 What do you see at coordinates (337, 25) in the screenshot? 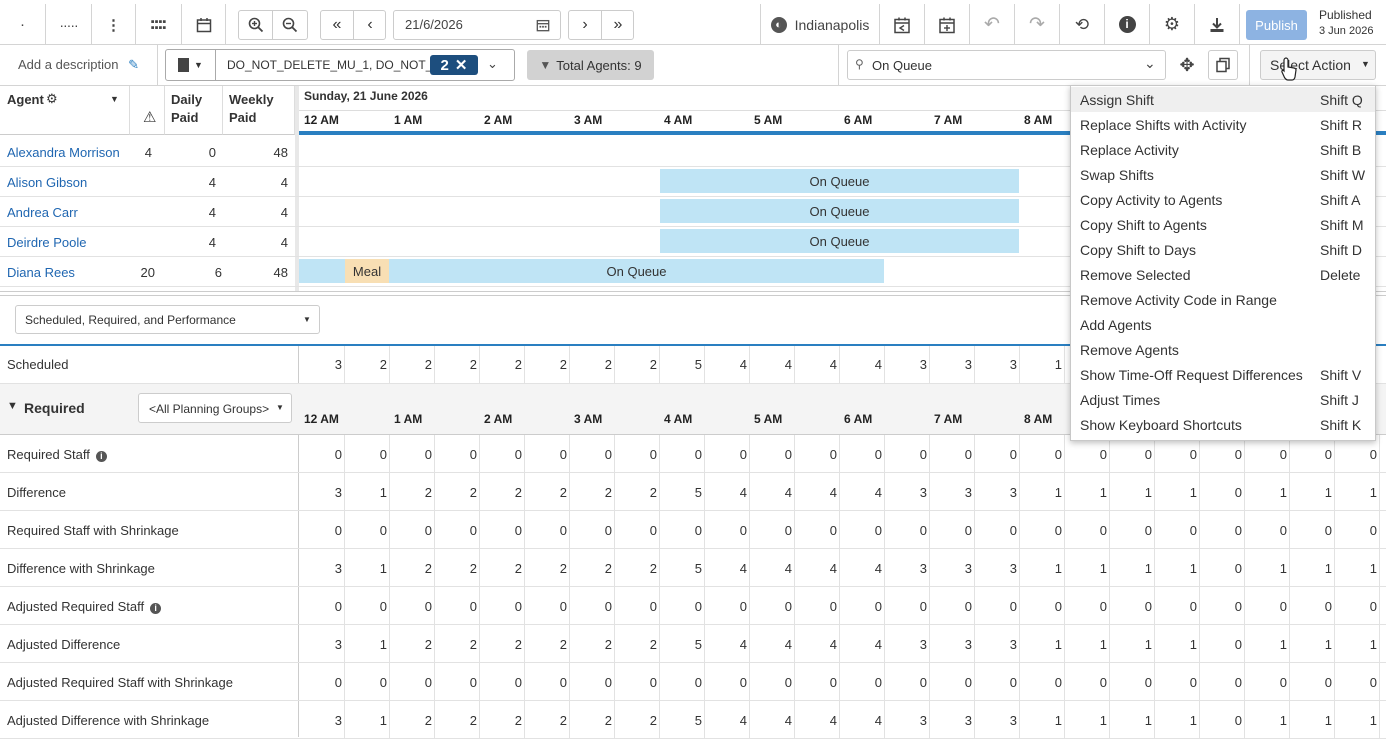
I see `previous-week-button: «` at bounding box center [337, 25].